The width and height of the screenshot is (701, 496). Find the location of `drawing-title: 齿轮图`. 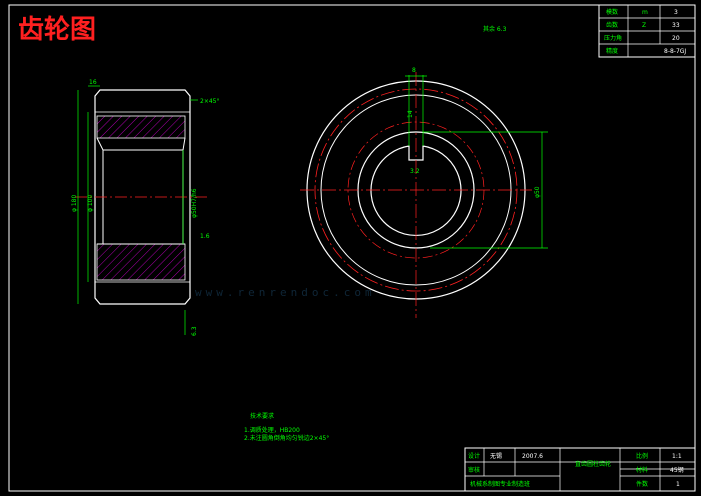

drawing-title: 齿轮图 is located at coordinates (57, 30).